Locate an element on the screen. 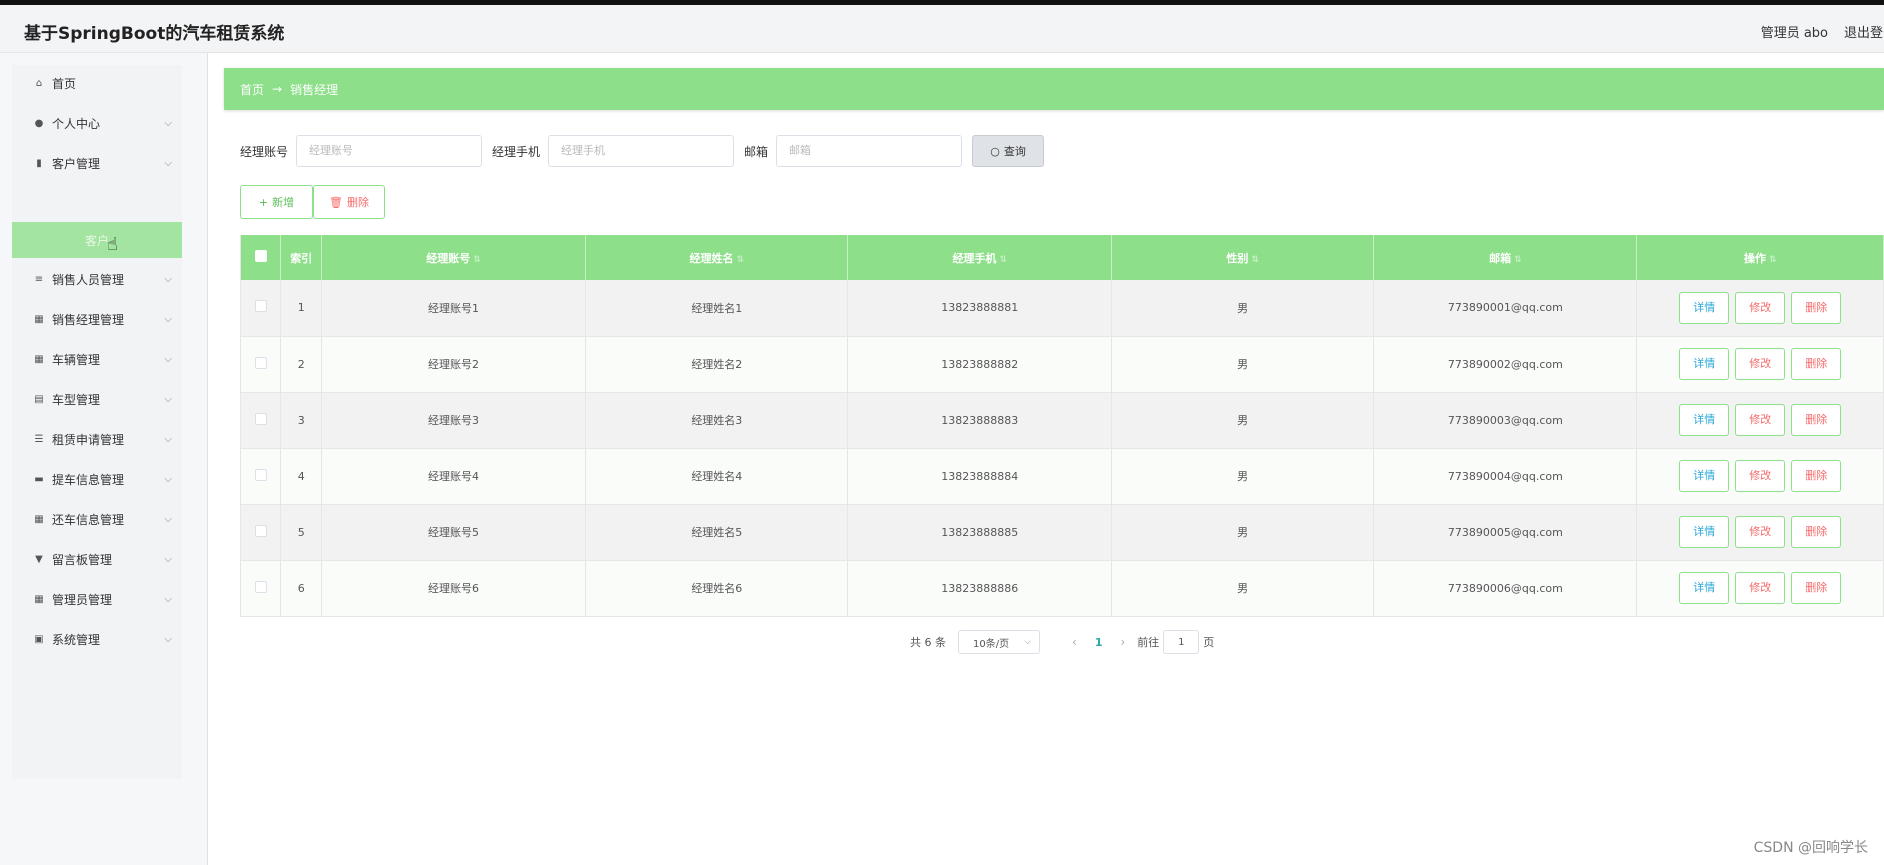 The height and width of the screenshot is (865, 1884). breadcrumb-home: 首页 is located at coordinates (252, 89).